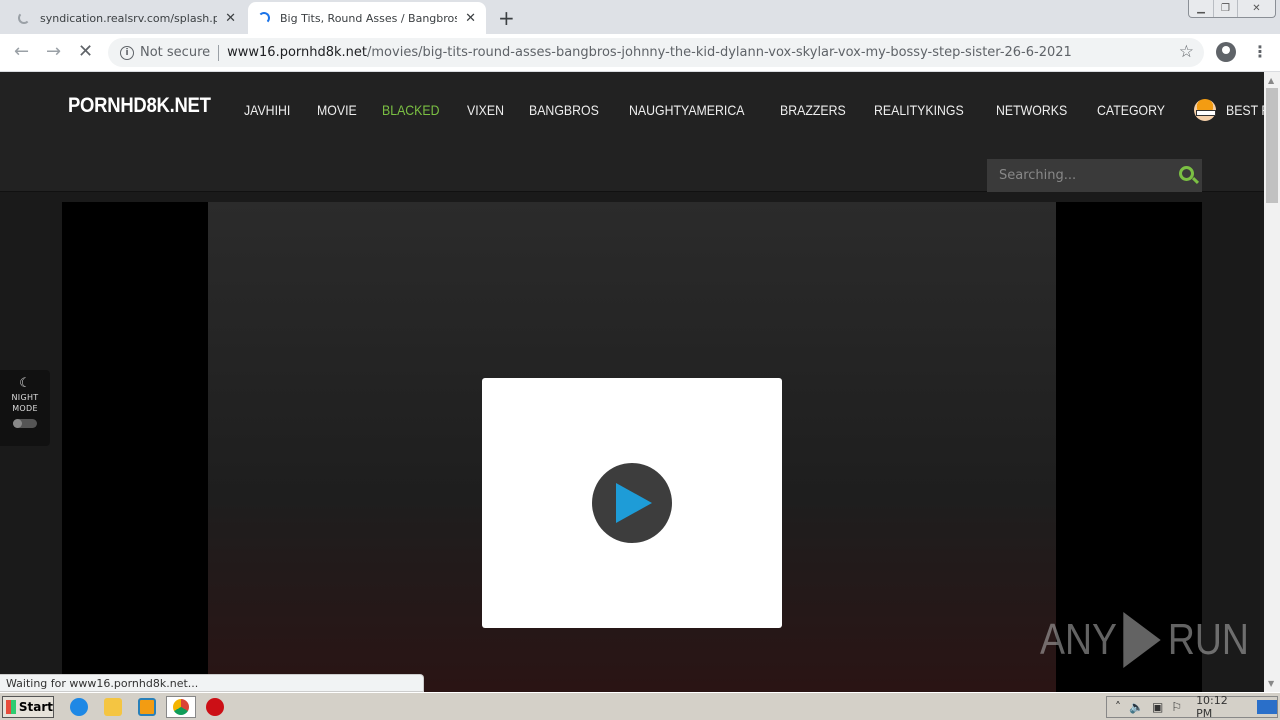 Image resolution: width=1280 pixels, height=720 pixels. What do you see at coordinates (127, 52) in the screenshot?
I see `info-icon: i` at bounding box center [127, 52].